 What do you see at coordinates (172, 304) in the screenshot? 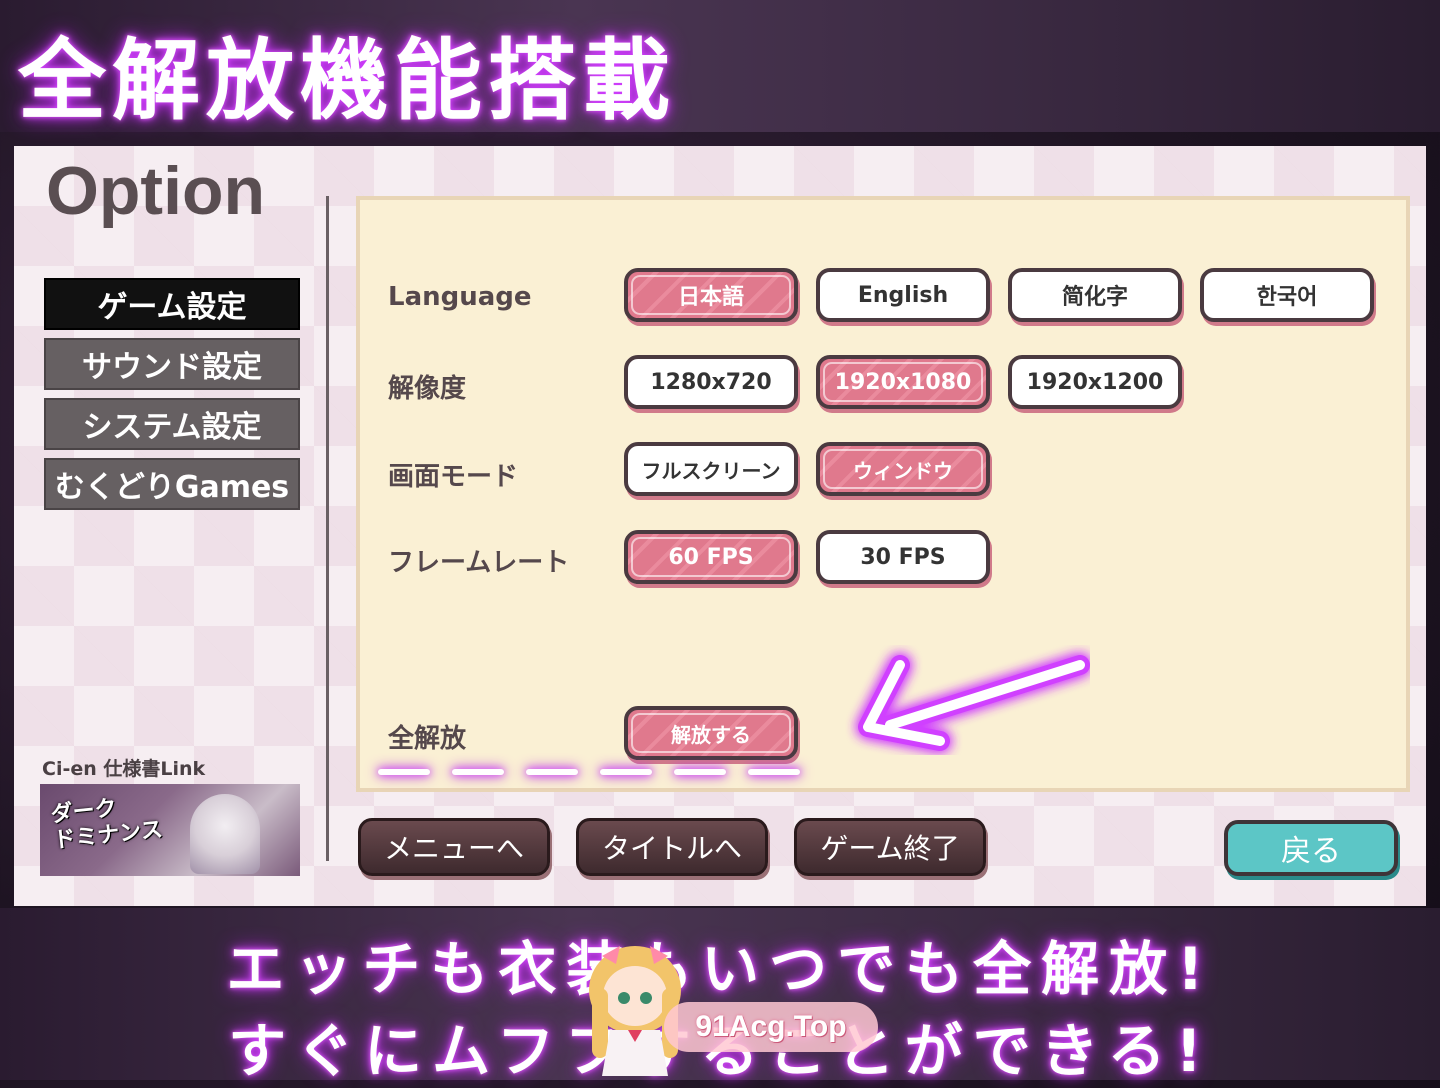
I see `sidebar-item-game-settings: ゲーム設定` at bounding box center [172, 304].